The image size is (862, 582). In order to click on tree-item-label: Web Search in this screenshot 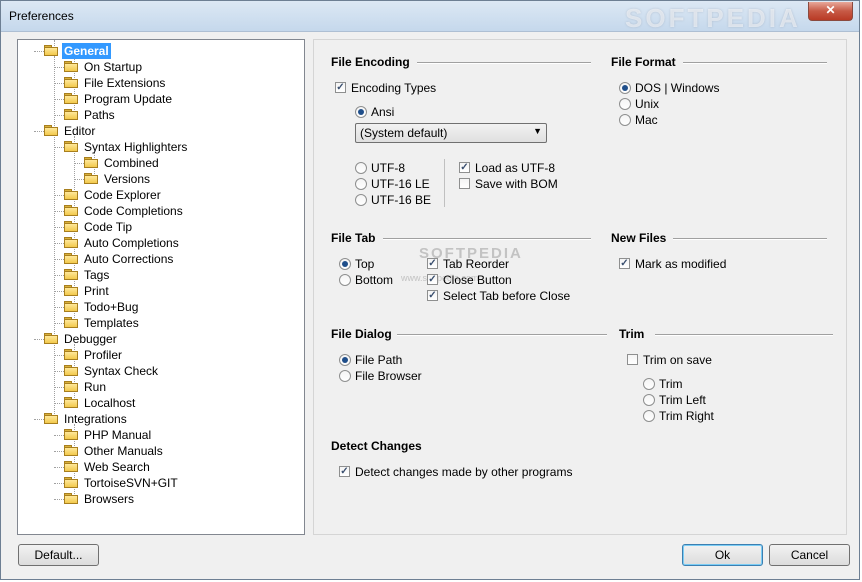, I will do `click(117, 467)`.